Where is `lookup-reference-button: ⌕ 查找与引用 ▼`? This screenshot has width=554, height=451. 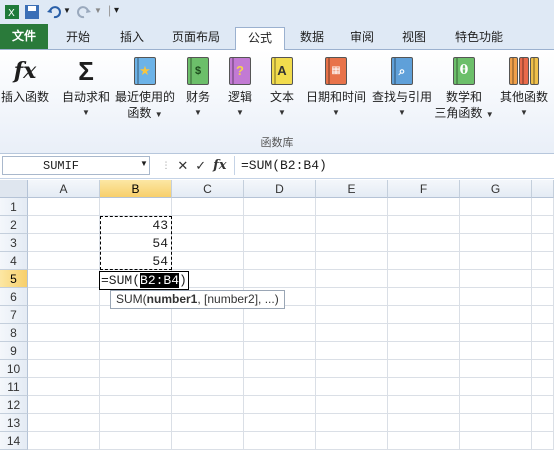
lookup-reference-button: ⌕ 查找与引用 ▼ is located at coordinates (402, 88).